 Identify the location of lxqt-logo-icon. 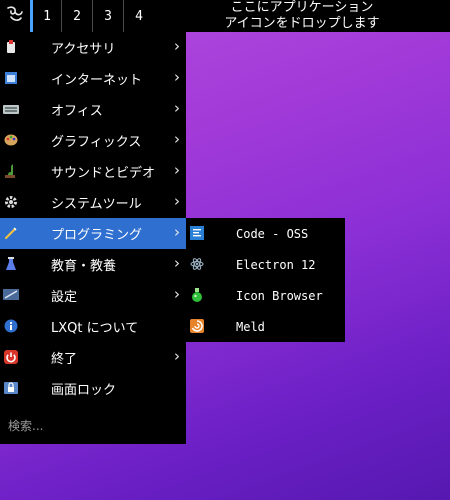
(15, 16).